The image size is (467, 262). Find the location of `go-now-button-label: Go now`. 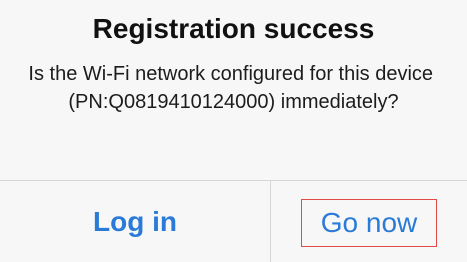

go-now-button-label: Go now is located at coordinates (369, 223).